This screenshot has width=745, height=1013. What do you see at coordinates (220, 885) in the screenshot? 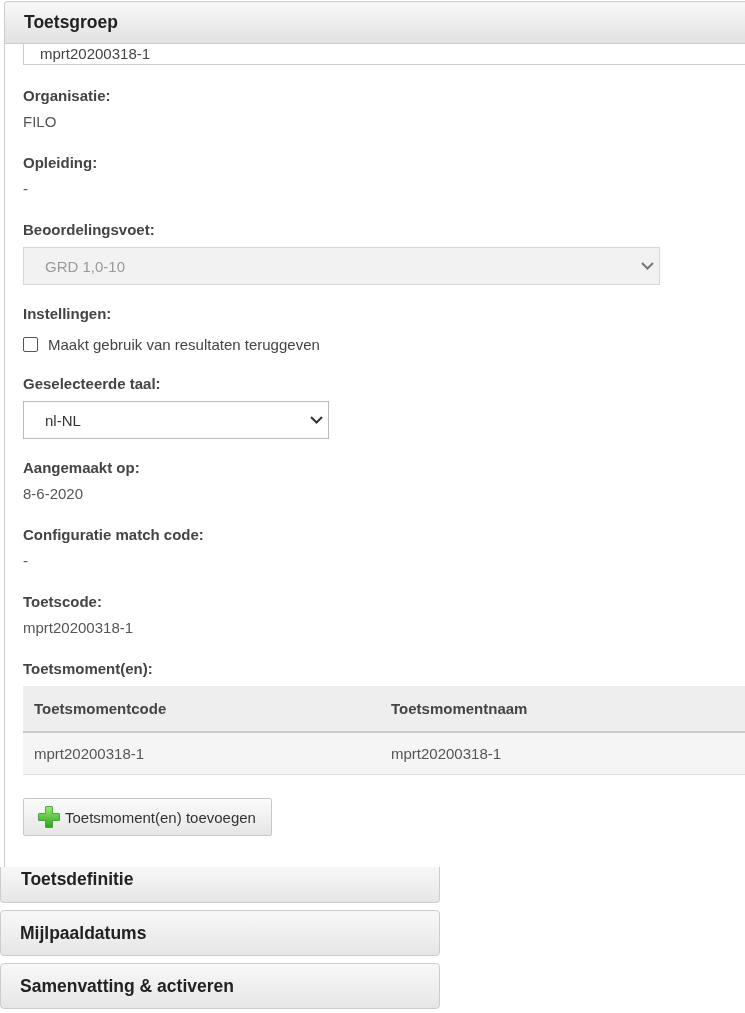
I see `section-header: Toetsdefinitie` at bounding box center [220, 885].